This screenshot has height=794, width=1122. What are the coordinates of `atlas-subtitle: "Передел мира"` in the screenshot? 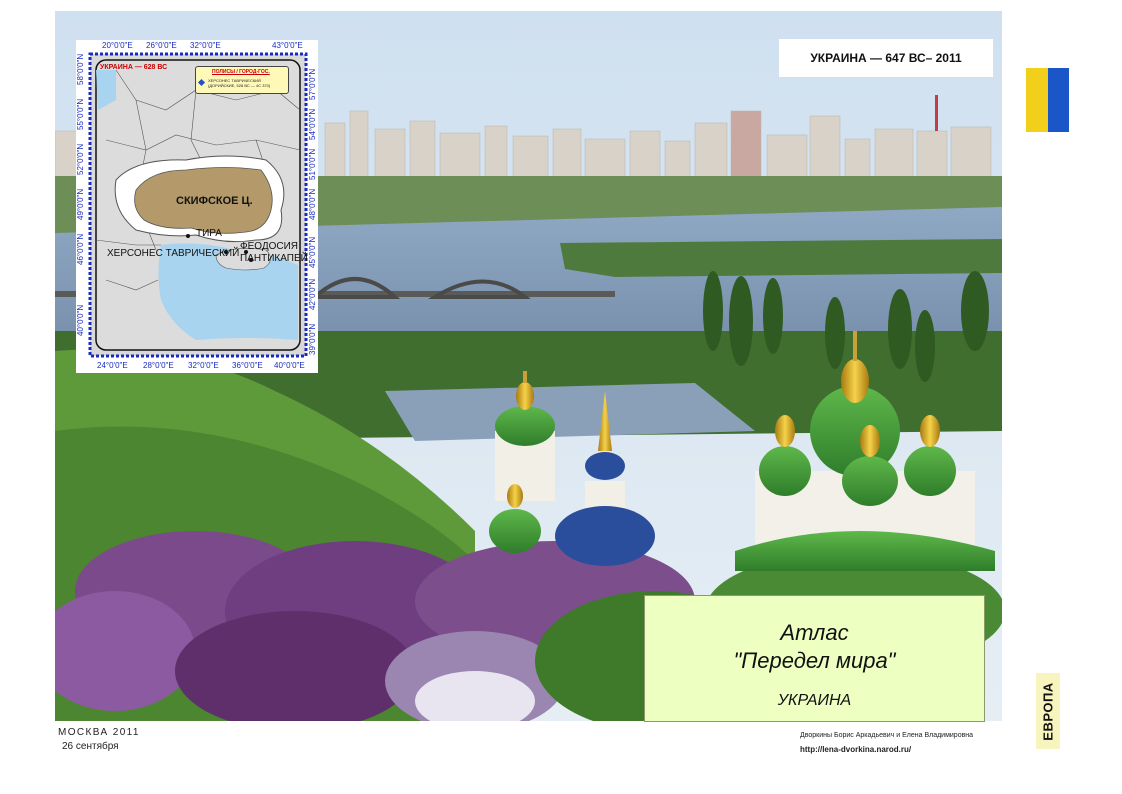 It's located at (814, 660).